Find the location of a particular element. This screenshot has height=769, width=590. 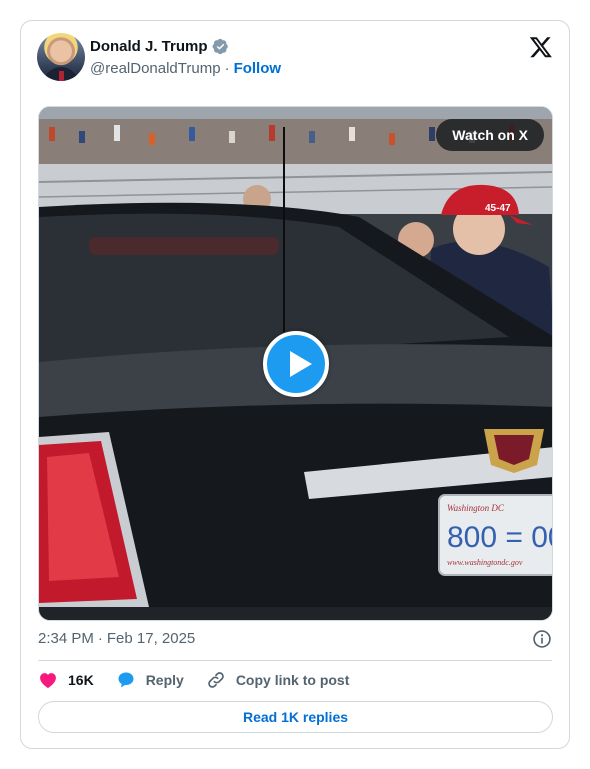

author-name: Donald J. Trump is located at coordinates (149, 46).